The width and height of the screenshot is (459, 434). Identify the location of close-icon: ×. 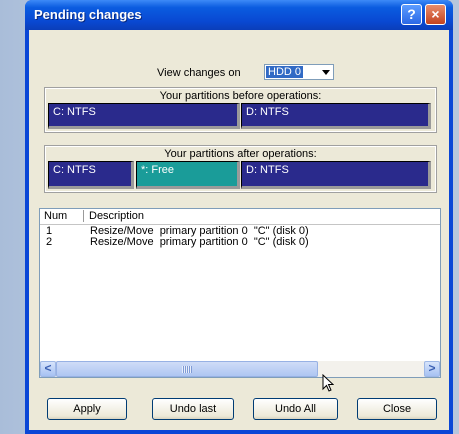
(435, 14).